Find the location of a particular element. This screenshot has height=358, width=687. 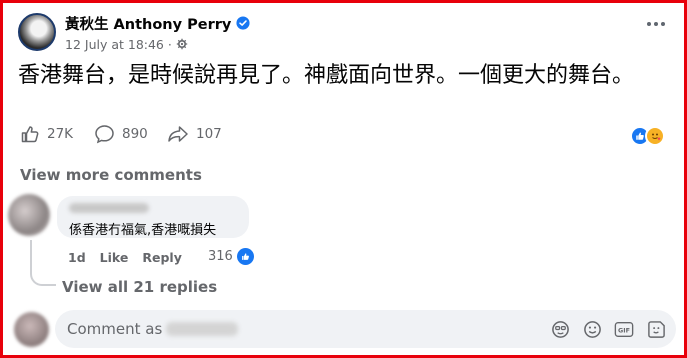

comment-bubble-icon is located at coordinates (104, 134).